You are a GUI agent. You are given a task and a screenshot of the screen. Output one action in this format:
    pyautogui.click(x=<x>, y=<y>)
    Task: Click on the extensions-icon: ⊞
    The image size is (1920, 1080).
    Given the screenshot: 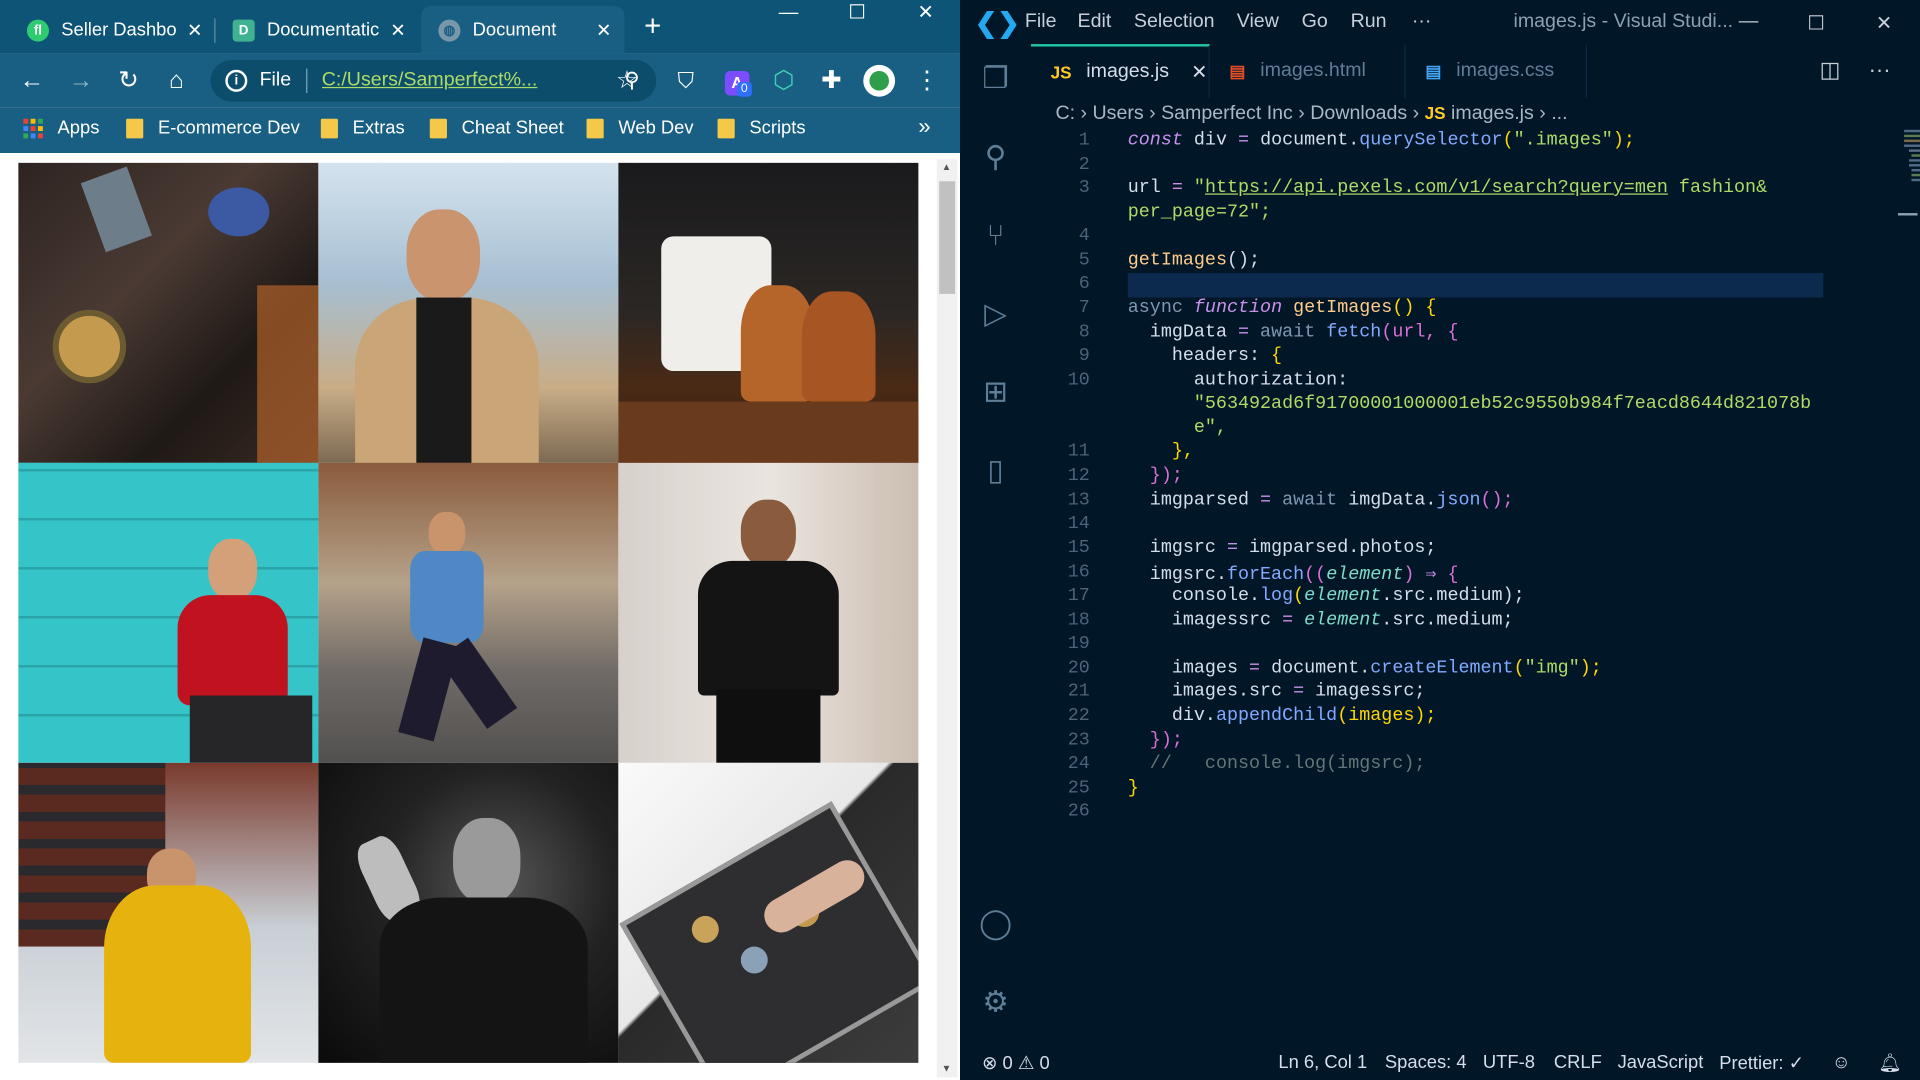 What is the action you would take?
    pyautogui.click(x=995, y=393)
    